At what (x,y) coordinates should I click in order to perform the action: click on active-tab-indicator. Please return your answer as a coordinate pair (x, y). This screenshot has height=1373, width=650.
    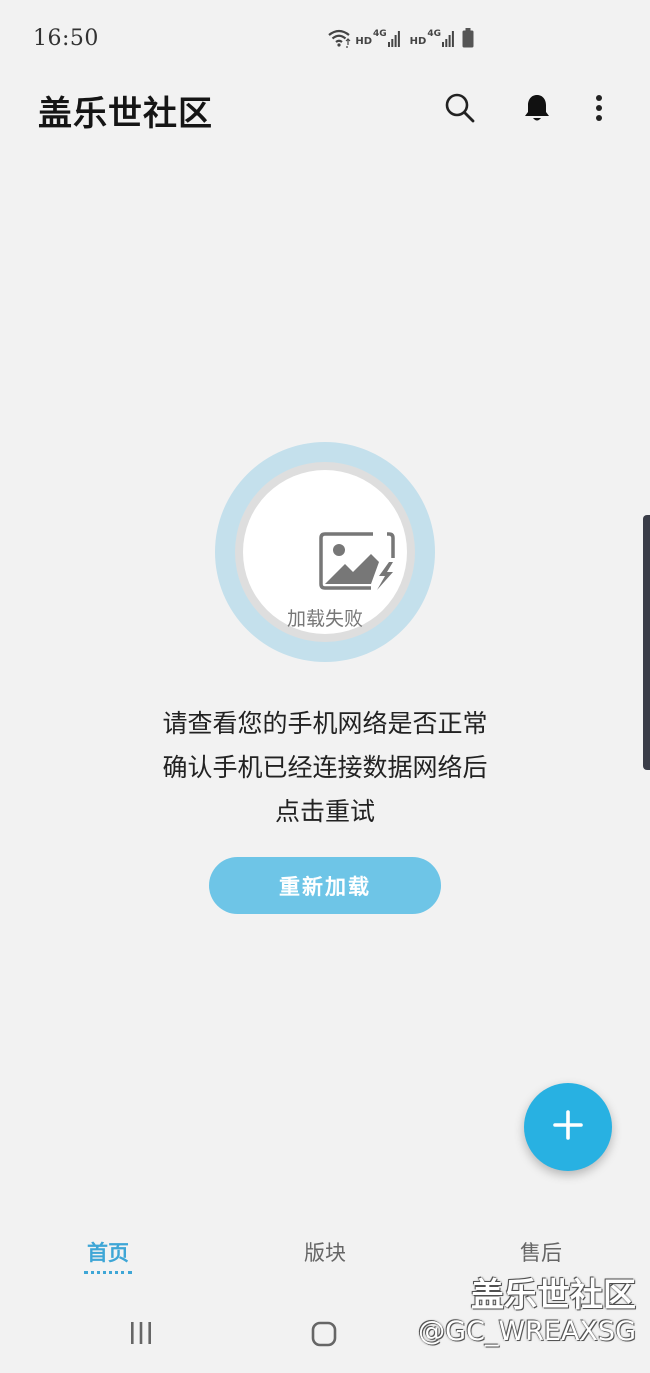
    Looking at the image, I should click on (108, 1272).